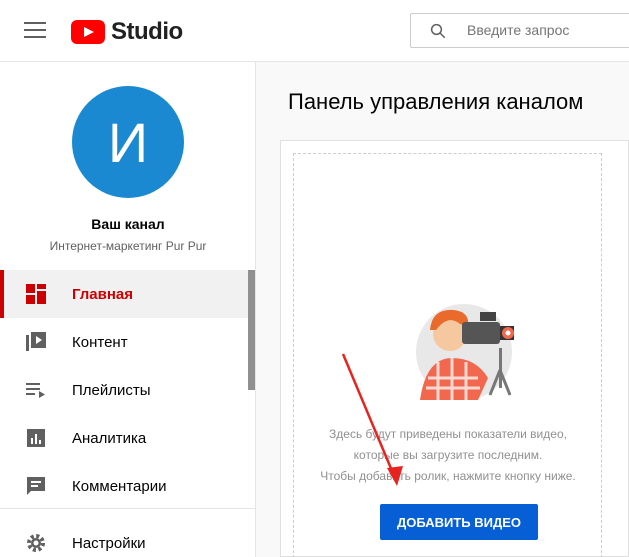 This screenshot has width=629, height=557. What do you see at coordinates (109, 438) in the screenshot?
I see `sidebar-item-label: Аналитика` at bounding box center [109, 438].